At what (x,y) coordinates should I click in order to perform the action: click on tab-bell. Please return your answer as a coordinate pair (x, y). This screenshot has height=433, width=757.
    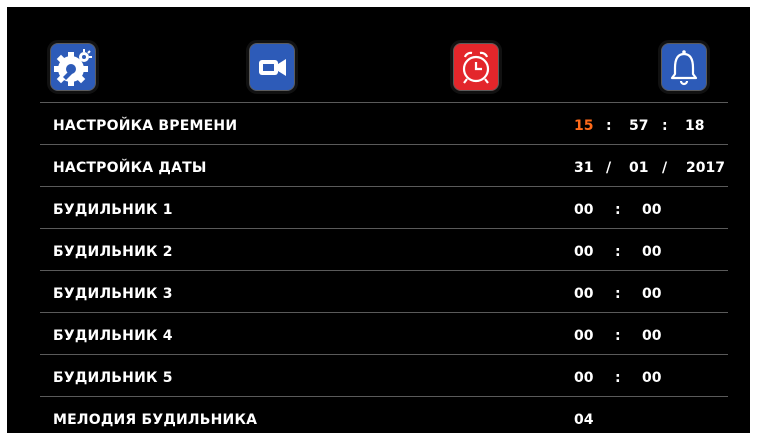
    Looking at the image, I should click on (684, 67).